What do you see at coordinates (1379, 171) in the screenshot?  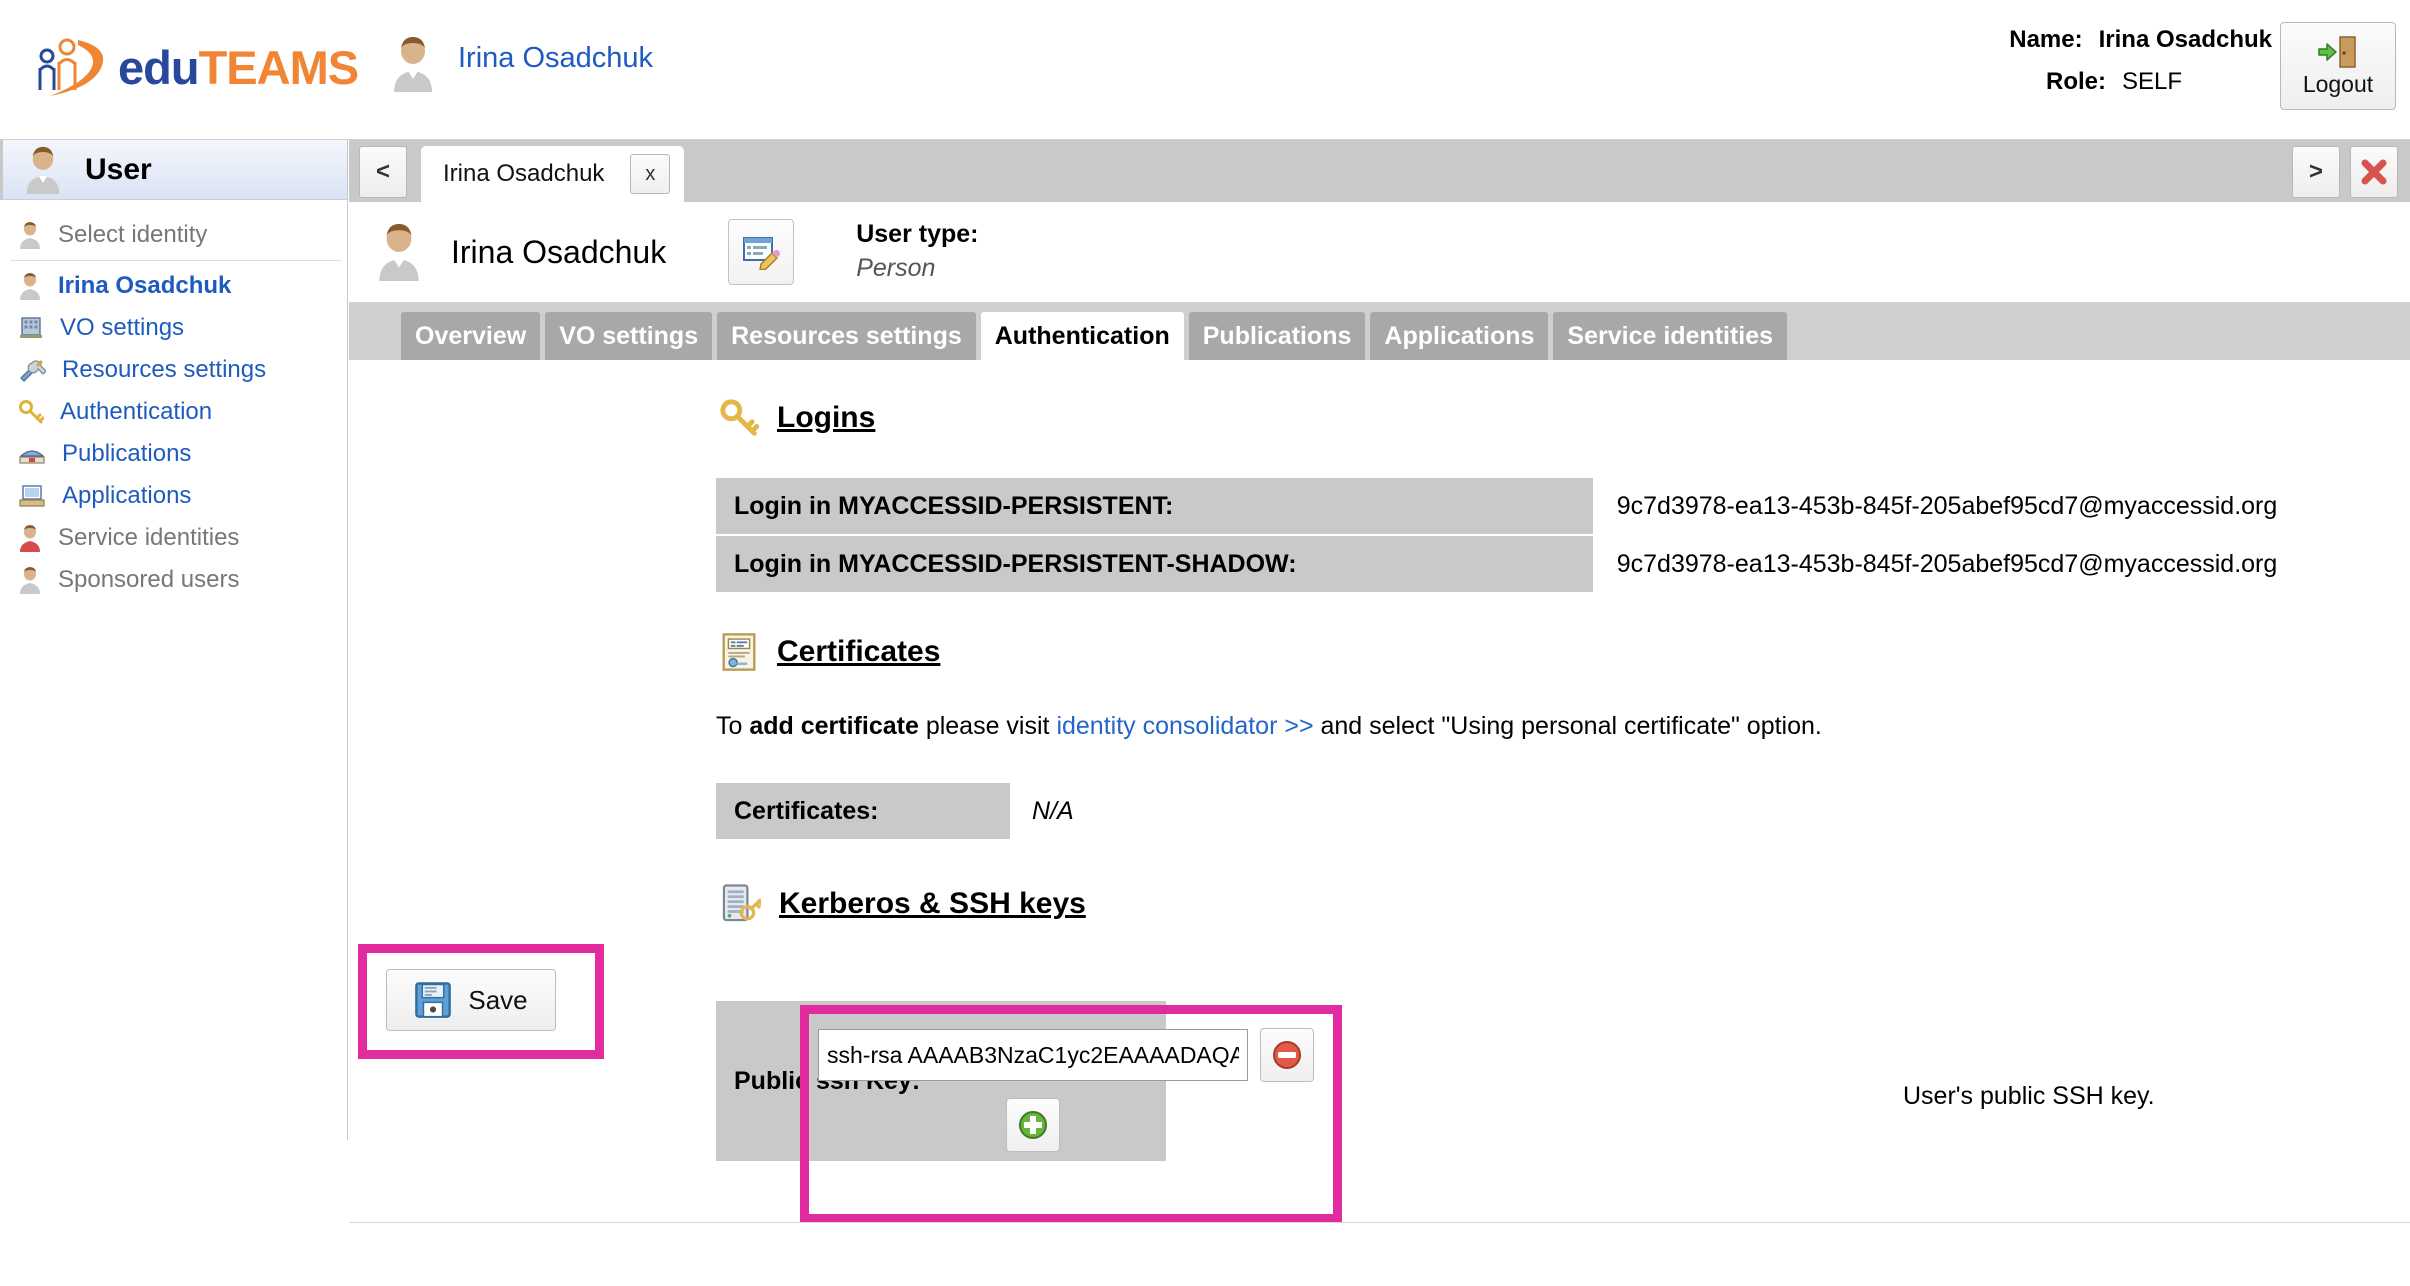 I see `tab-strip: < Irina Osadchuk x >` at bounding box center [1379, 171].